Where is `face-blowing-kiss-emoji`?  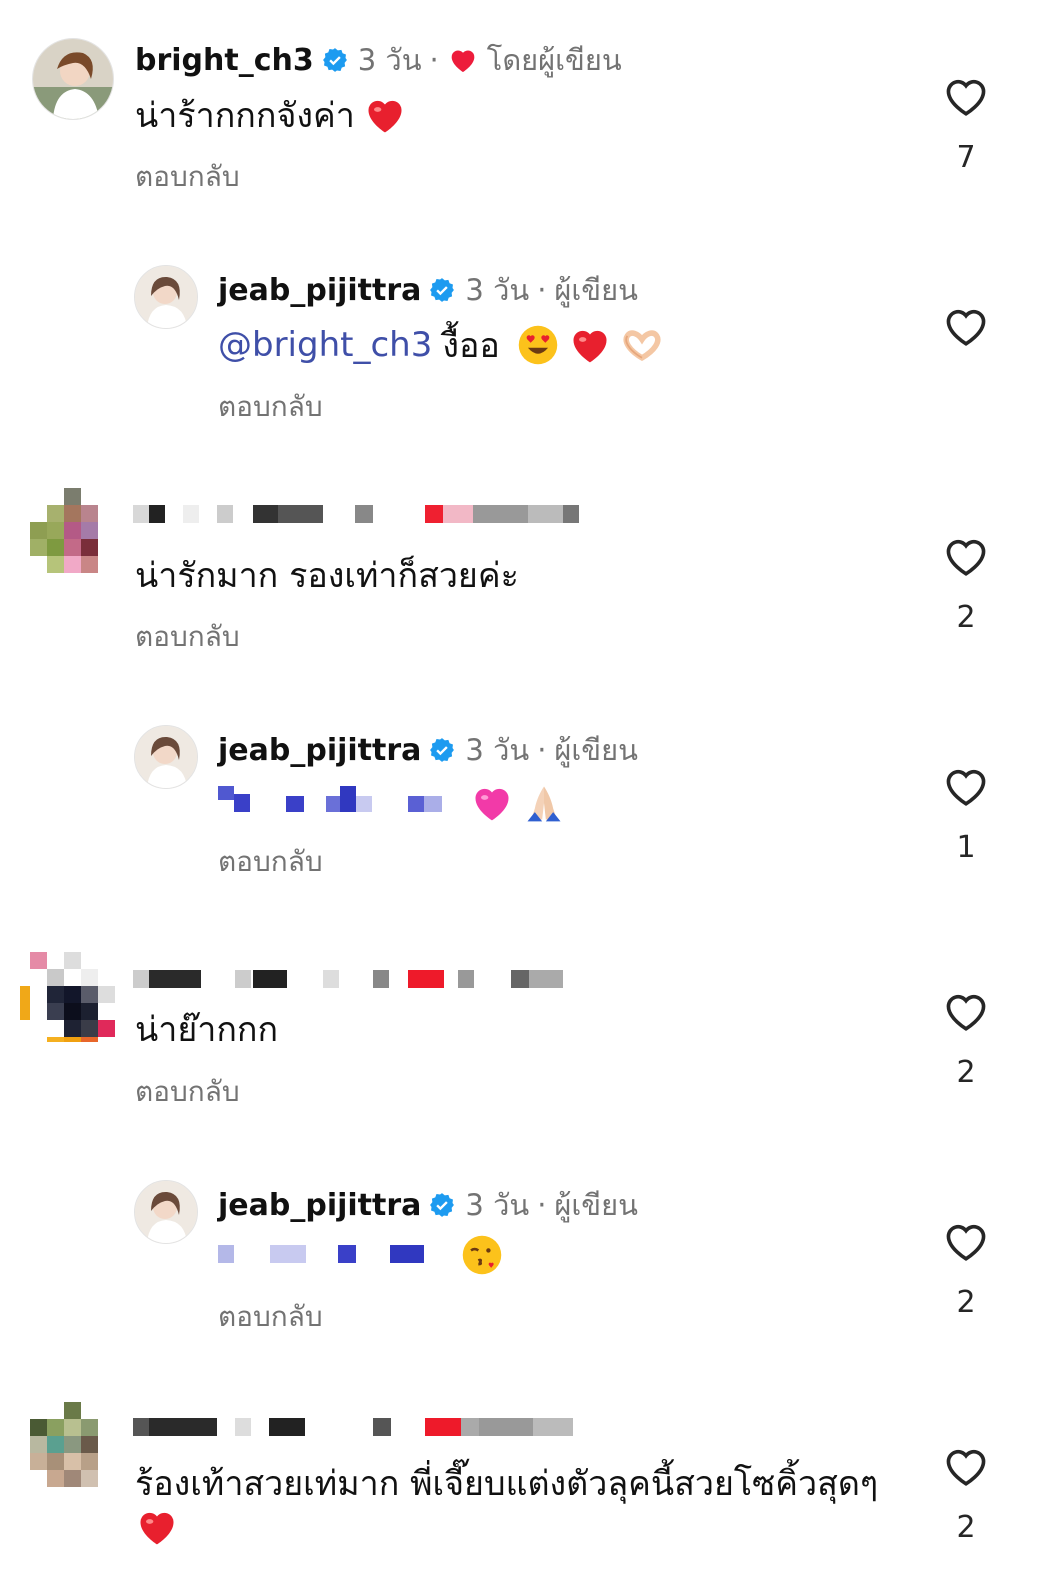
face-blowing-kiss-emoji is located at coordinates (482, 1255).